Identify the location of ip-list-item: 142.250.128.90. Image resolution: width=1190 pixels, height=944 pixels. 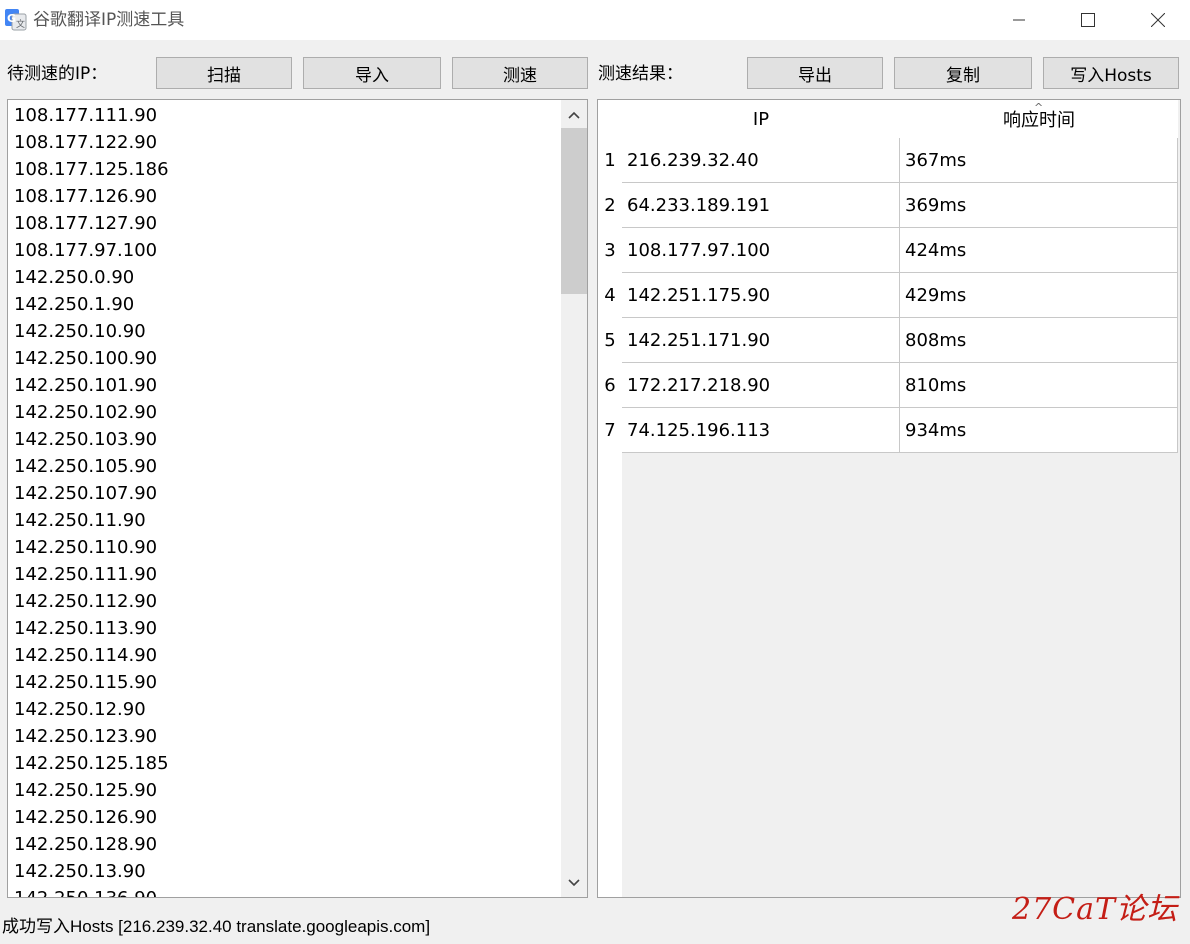
(85, 844).